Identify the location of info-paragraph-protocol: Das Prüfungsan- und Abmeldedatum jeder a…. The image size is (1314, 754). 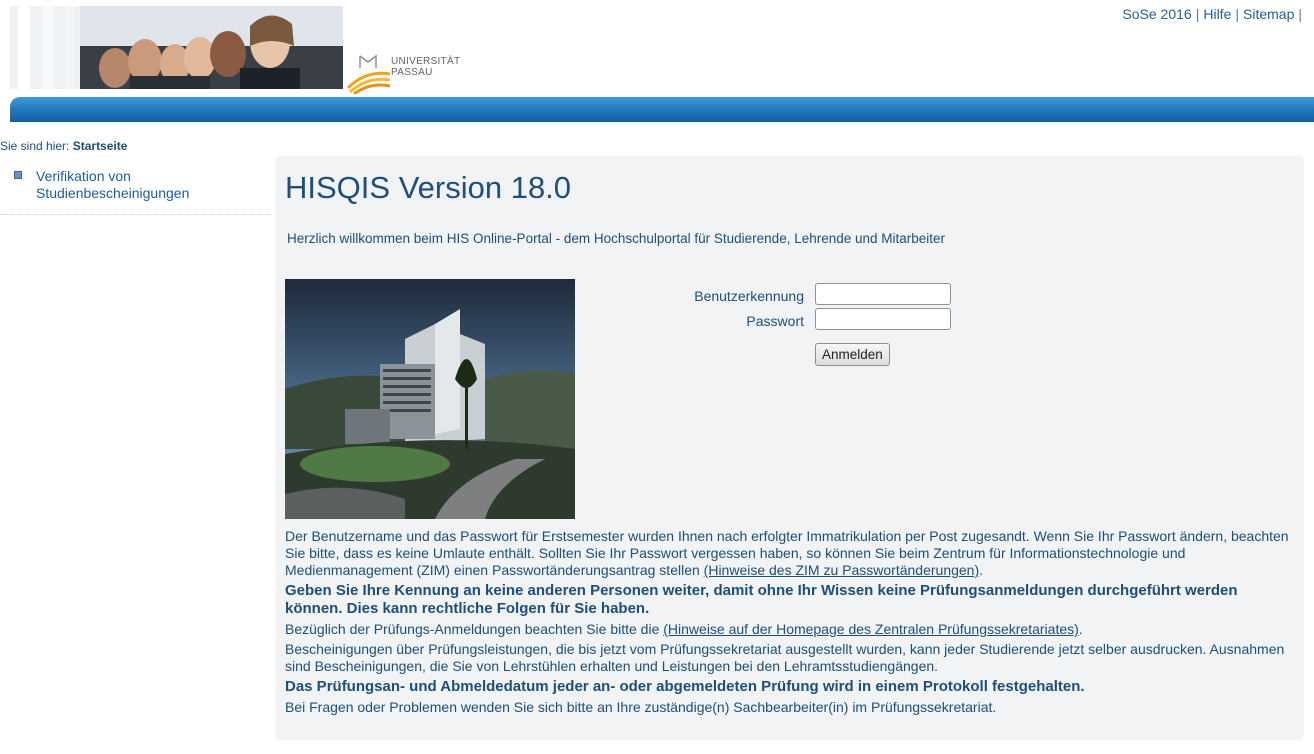
(685, 686).